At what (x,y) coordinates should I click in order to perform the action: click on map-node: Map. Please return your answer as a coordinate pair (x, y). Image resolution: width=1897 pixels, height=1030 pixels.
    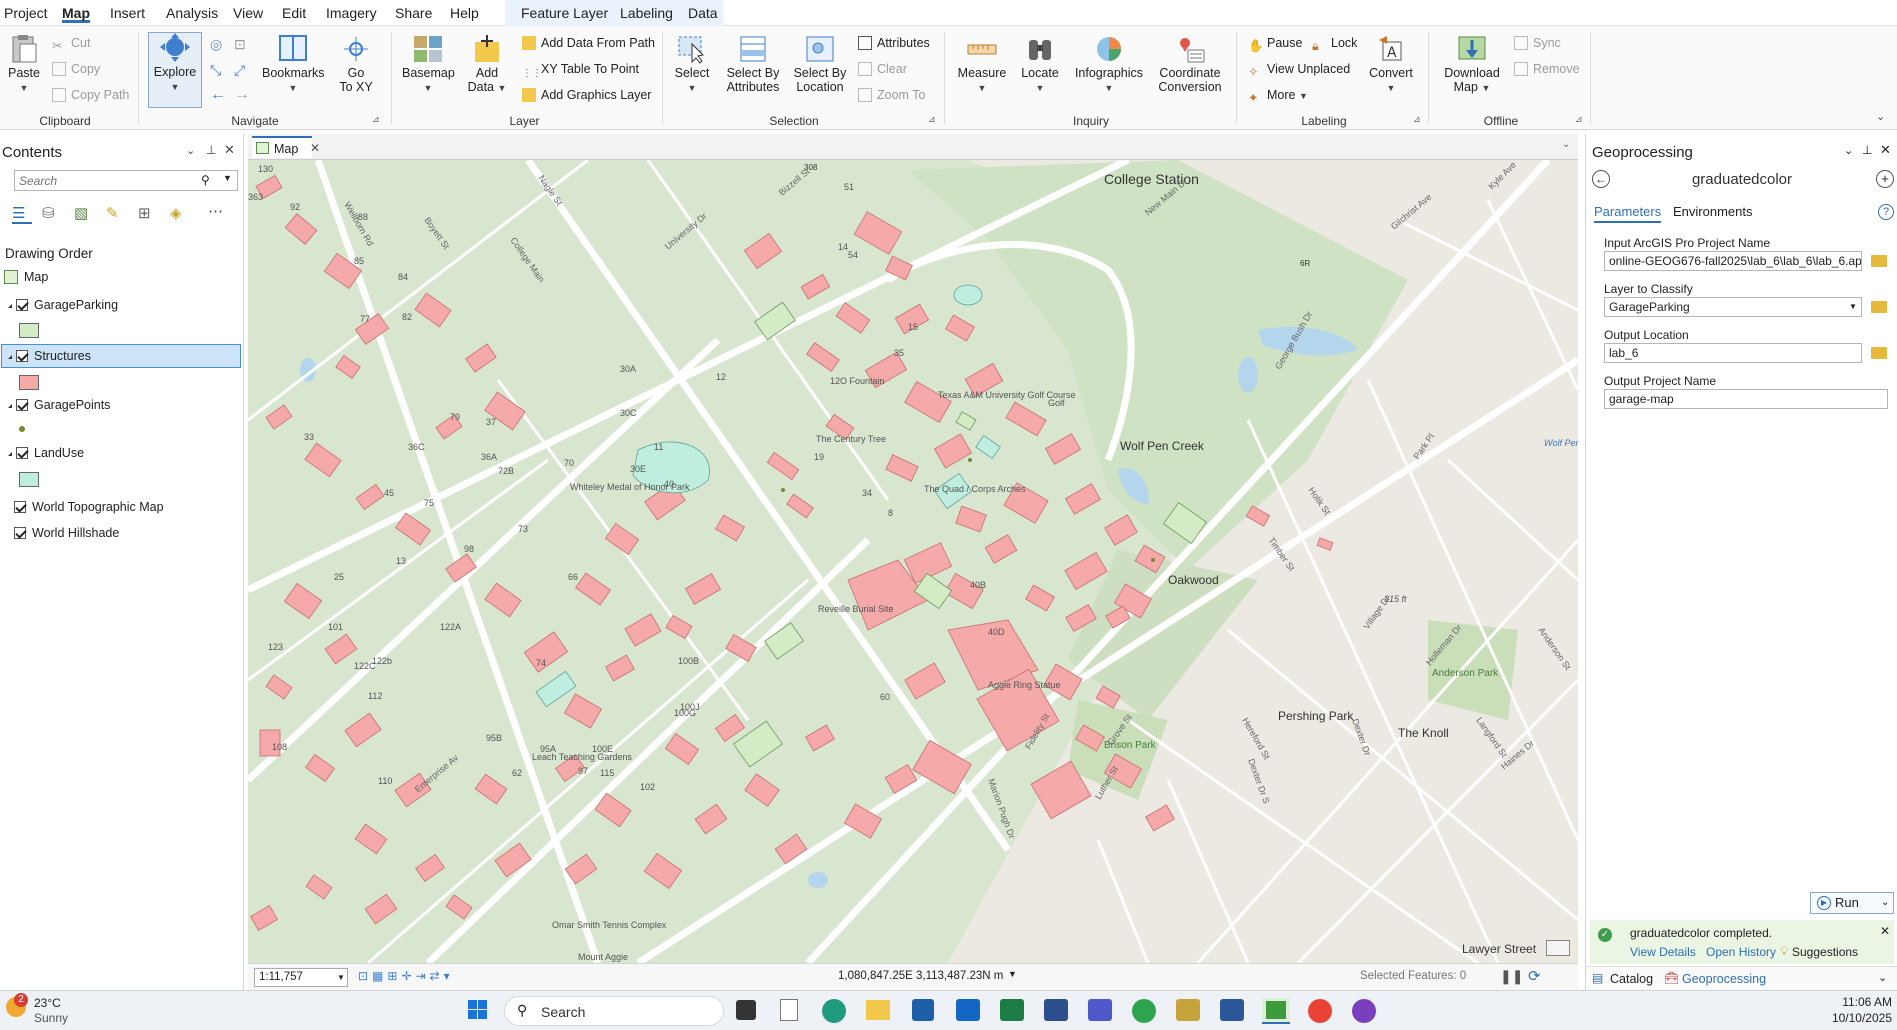
    Looking at the image, I should click on (26, 277).